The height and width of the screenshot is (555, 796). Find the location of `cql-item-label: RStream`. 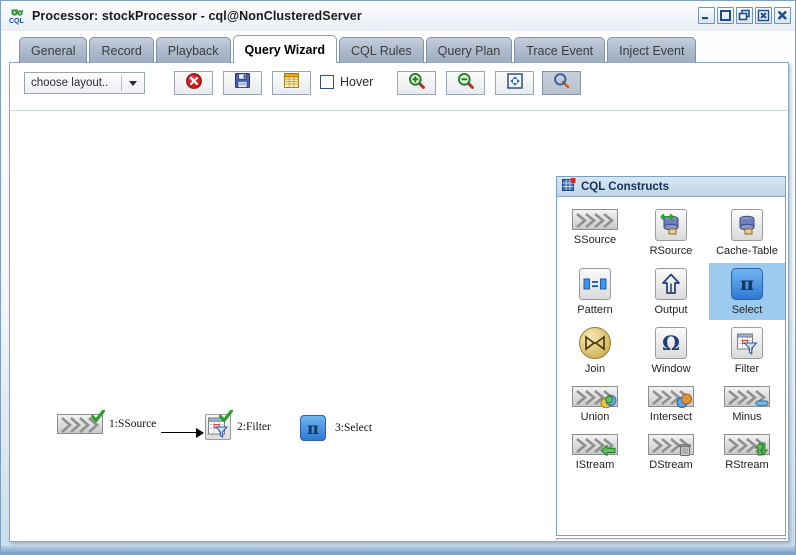

cql-item-label: RStream is located at coordinates (747, 465).